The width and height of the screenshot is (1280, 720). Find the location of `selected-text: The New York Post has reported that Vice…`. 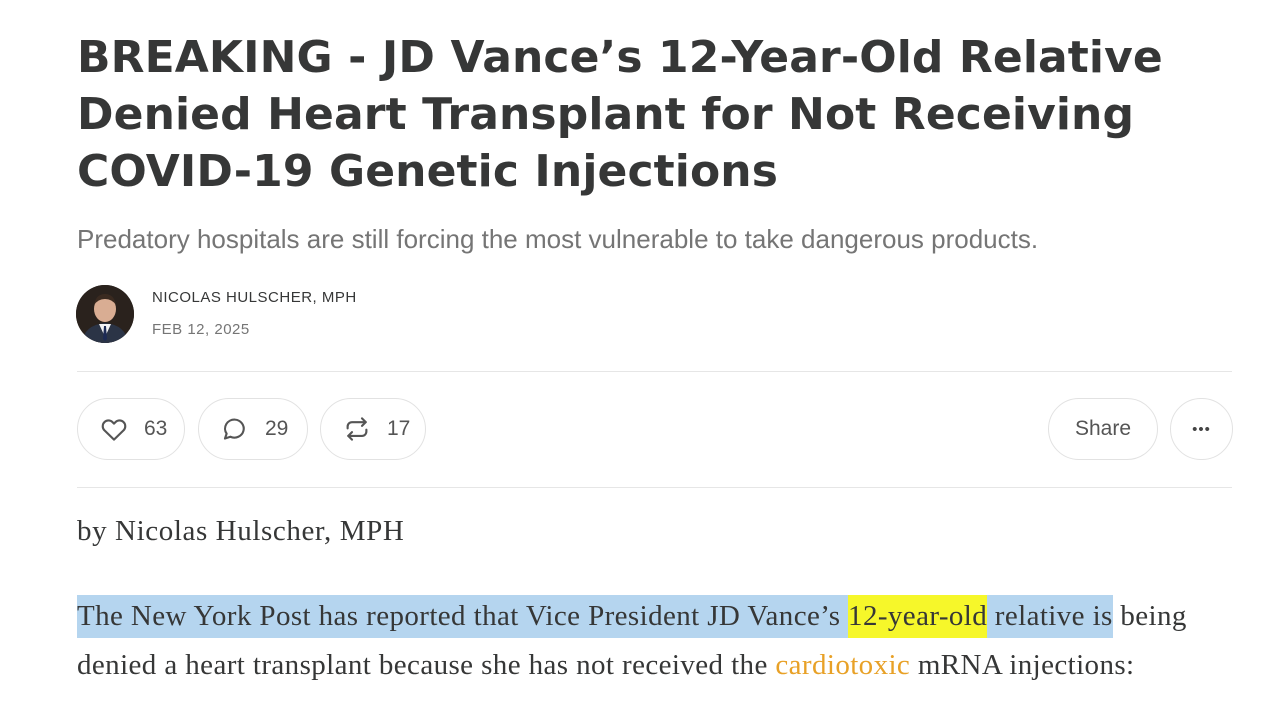

selected-text: The New York Post has reported that Vice… is located at coordinates (463, 616).